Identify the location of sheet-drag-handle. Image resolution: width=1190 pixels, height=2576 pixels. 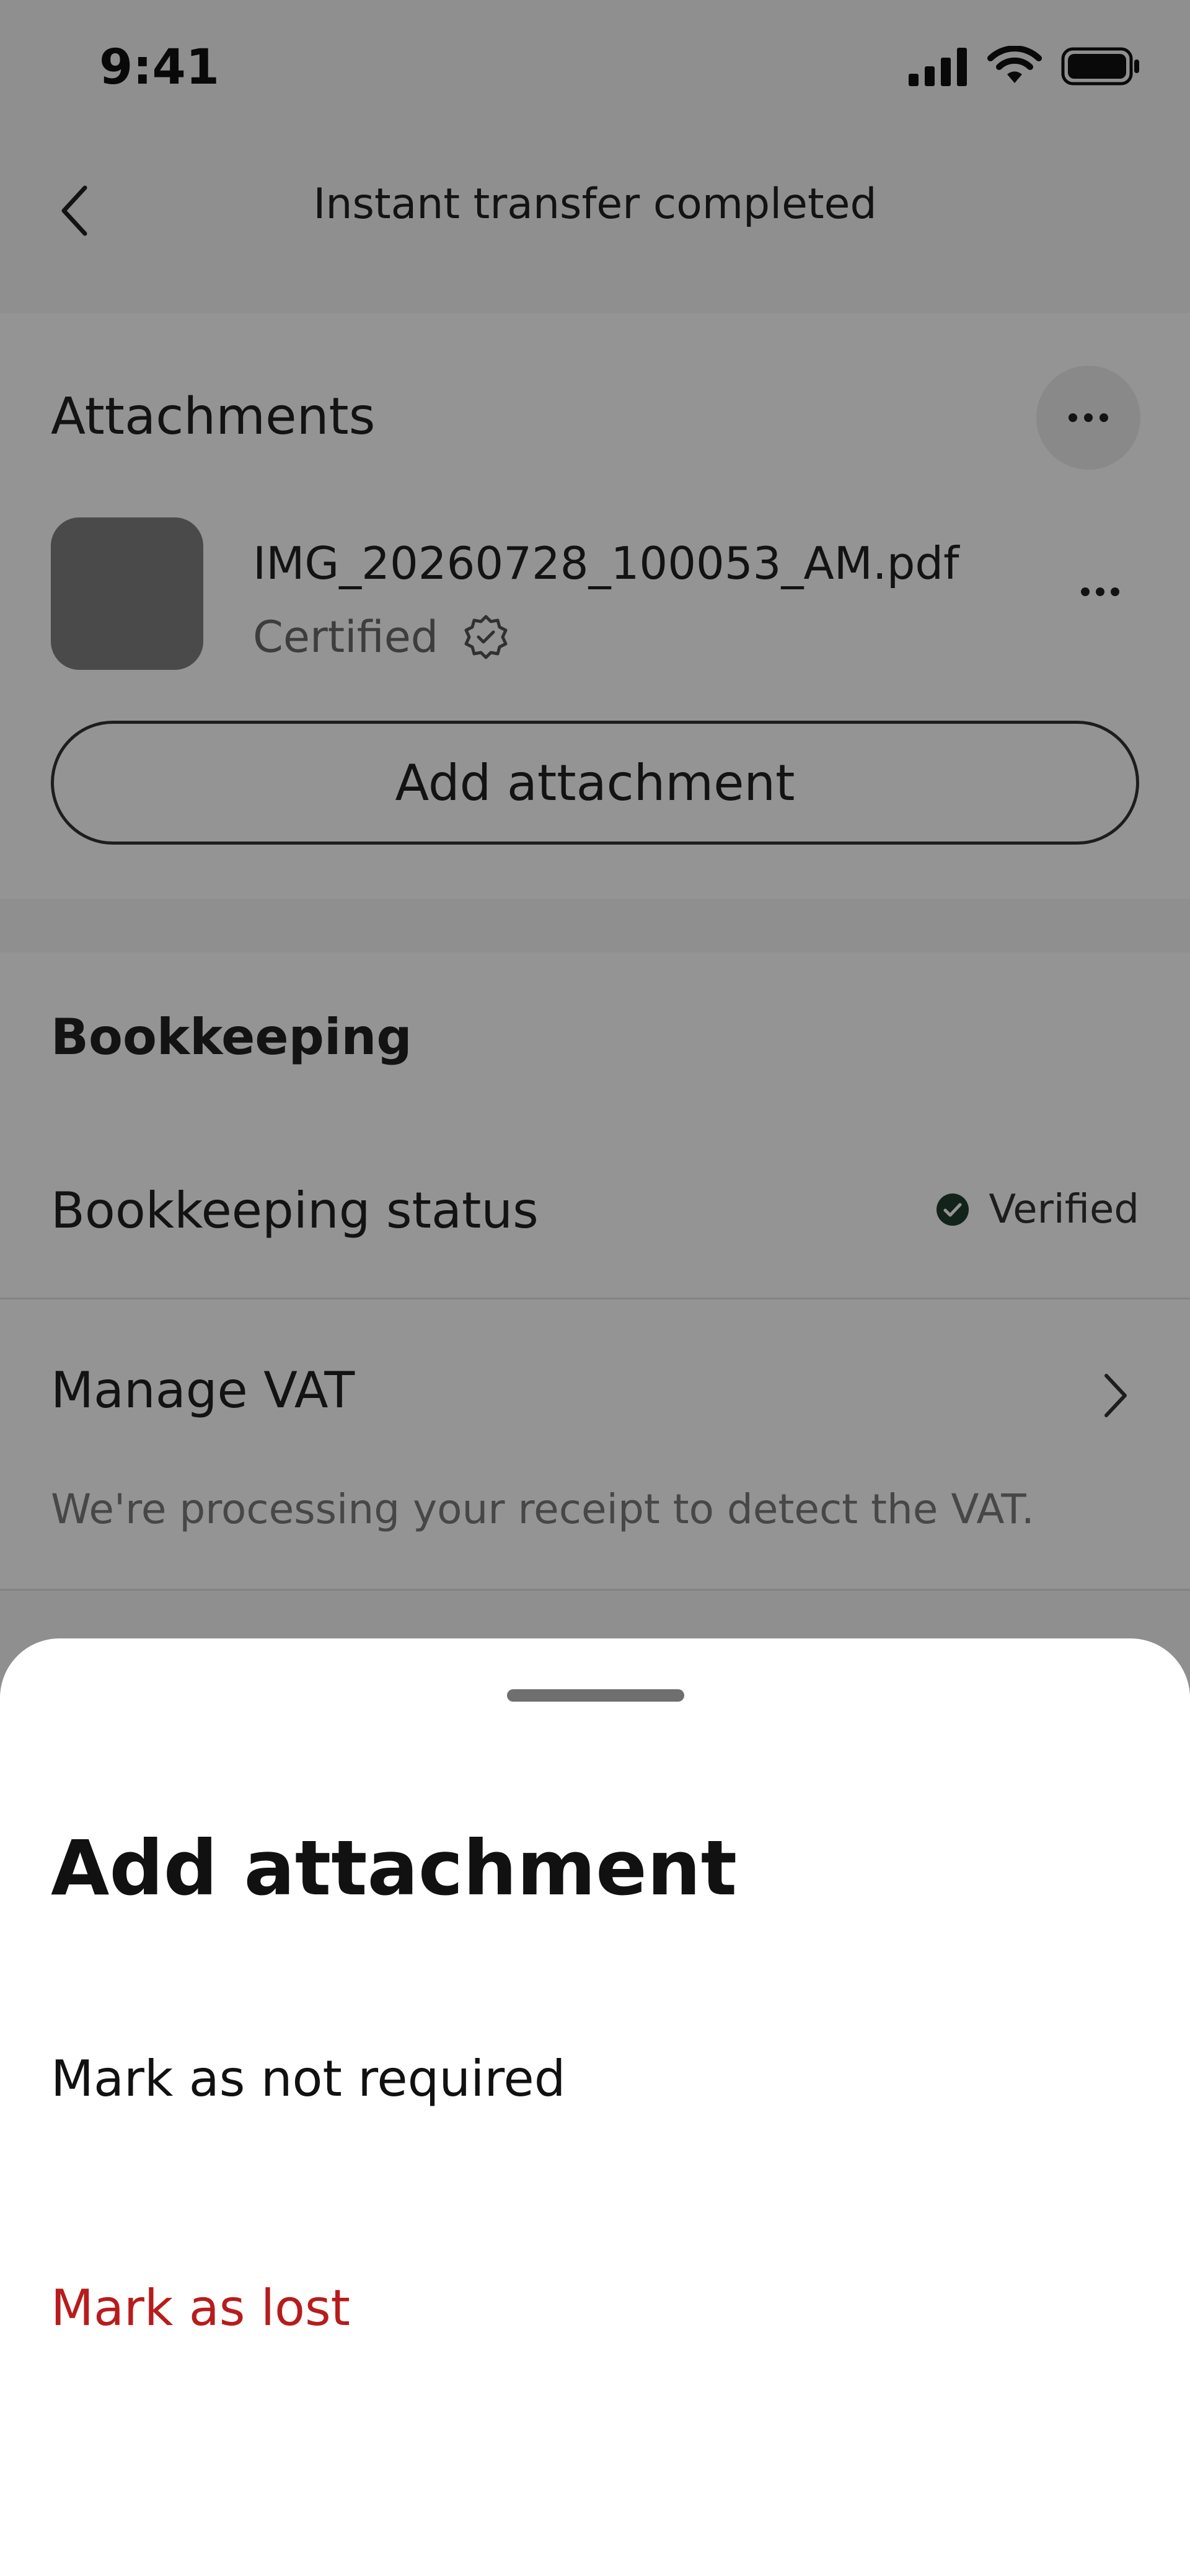
(595, 1696).